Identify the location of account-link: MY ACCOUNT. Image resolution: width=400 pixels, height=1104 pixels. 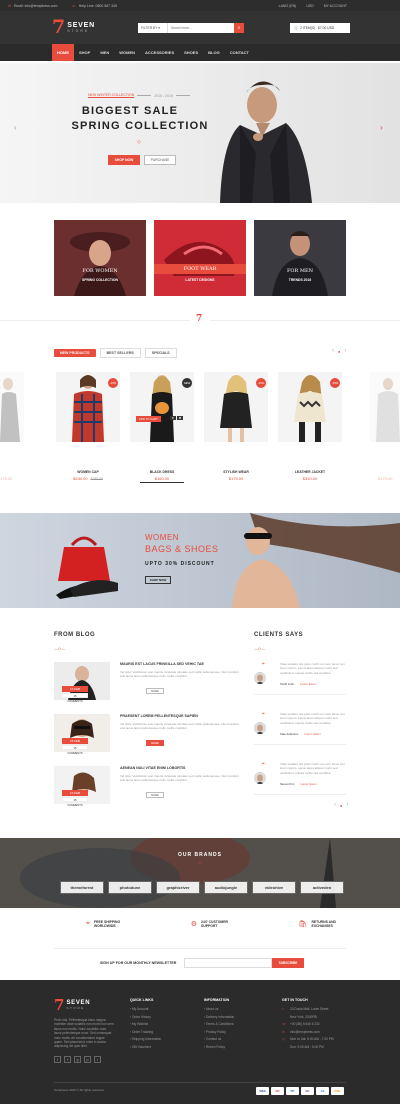
(335, 6).